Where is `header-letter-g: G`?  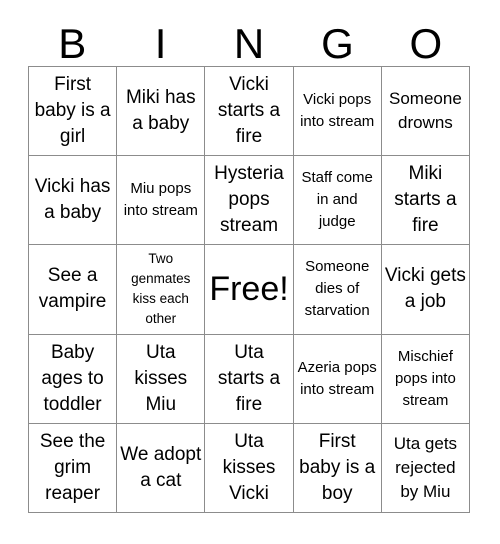
header-letter-g: G is located at coordinates (337, 43).